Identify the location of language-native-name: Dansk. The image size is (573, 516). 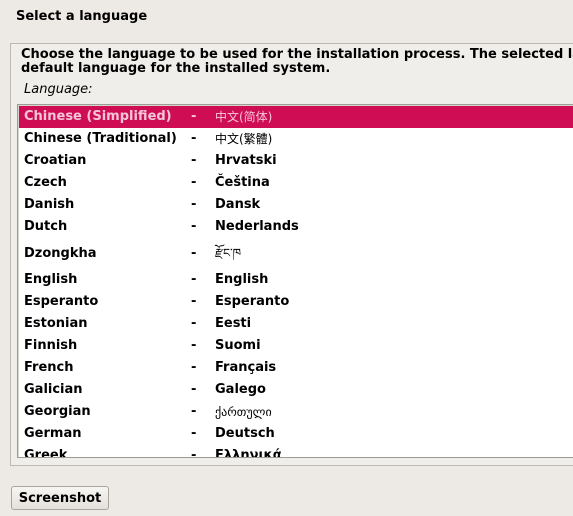
(238, 204).